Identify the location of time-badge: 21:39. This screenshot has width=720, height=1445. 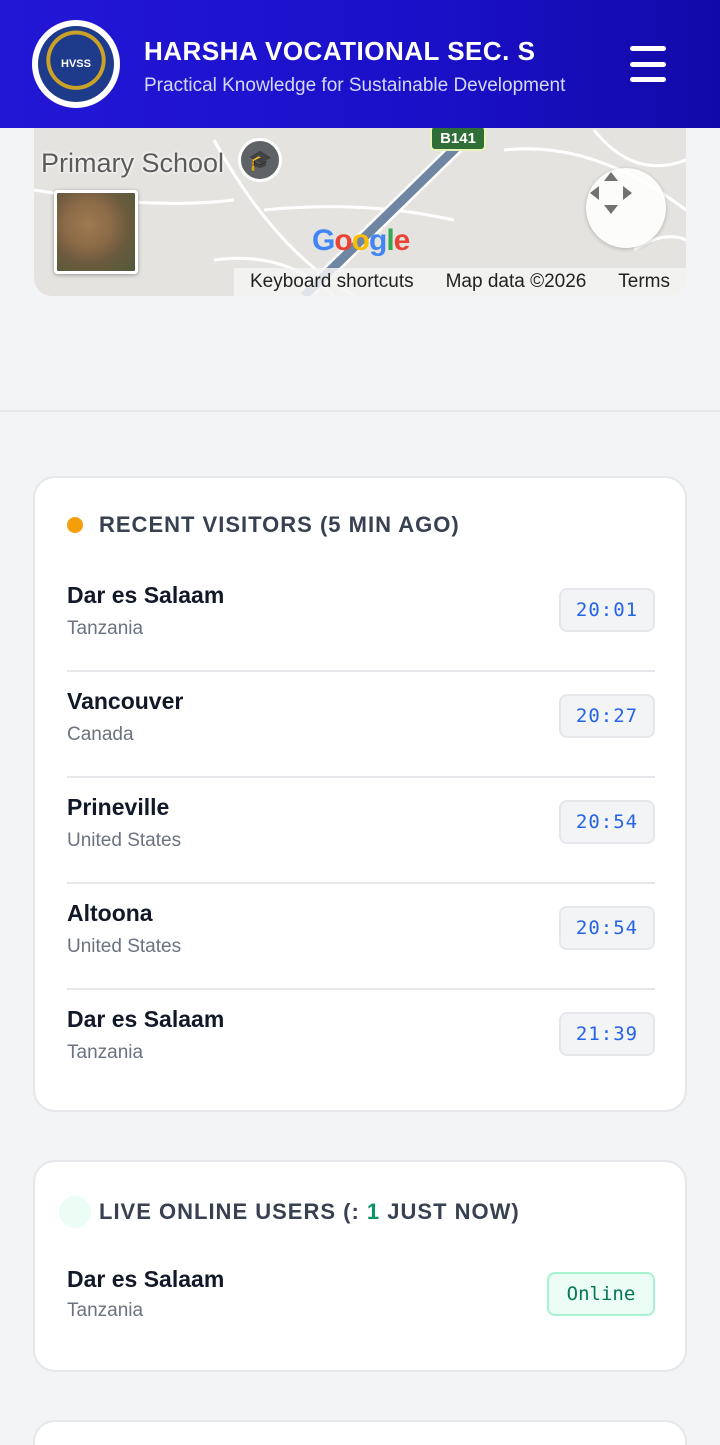
(607, 1034).